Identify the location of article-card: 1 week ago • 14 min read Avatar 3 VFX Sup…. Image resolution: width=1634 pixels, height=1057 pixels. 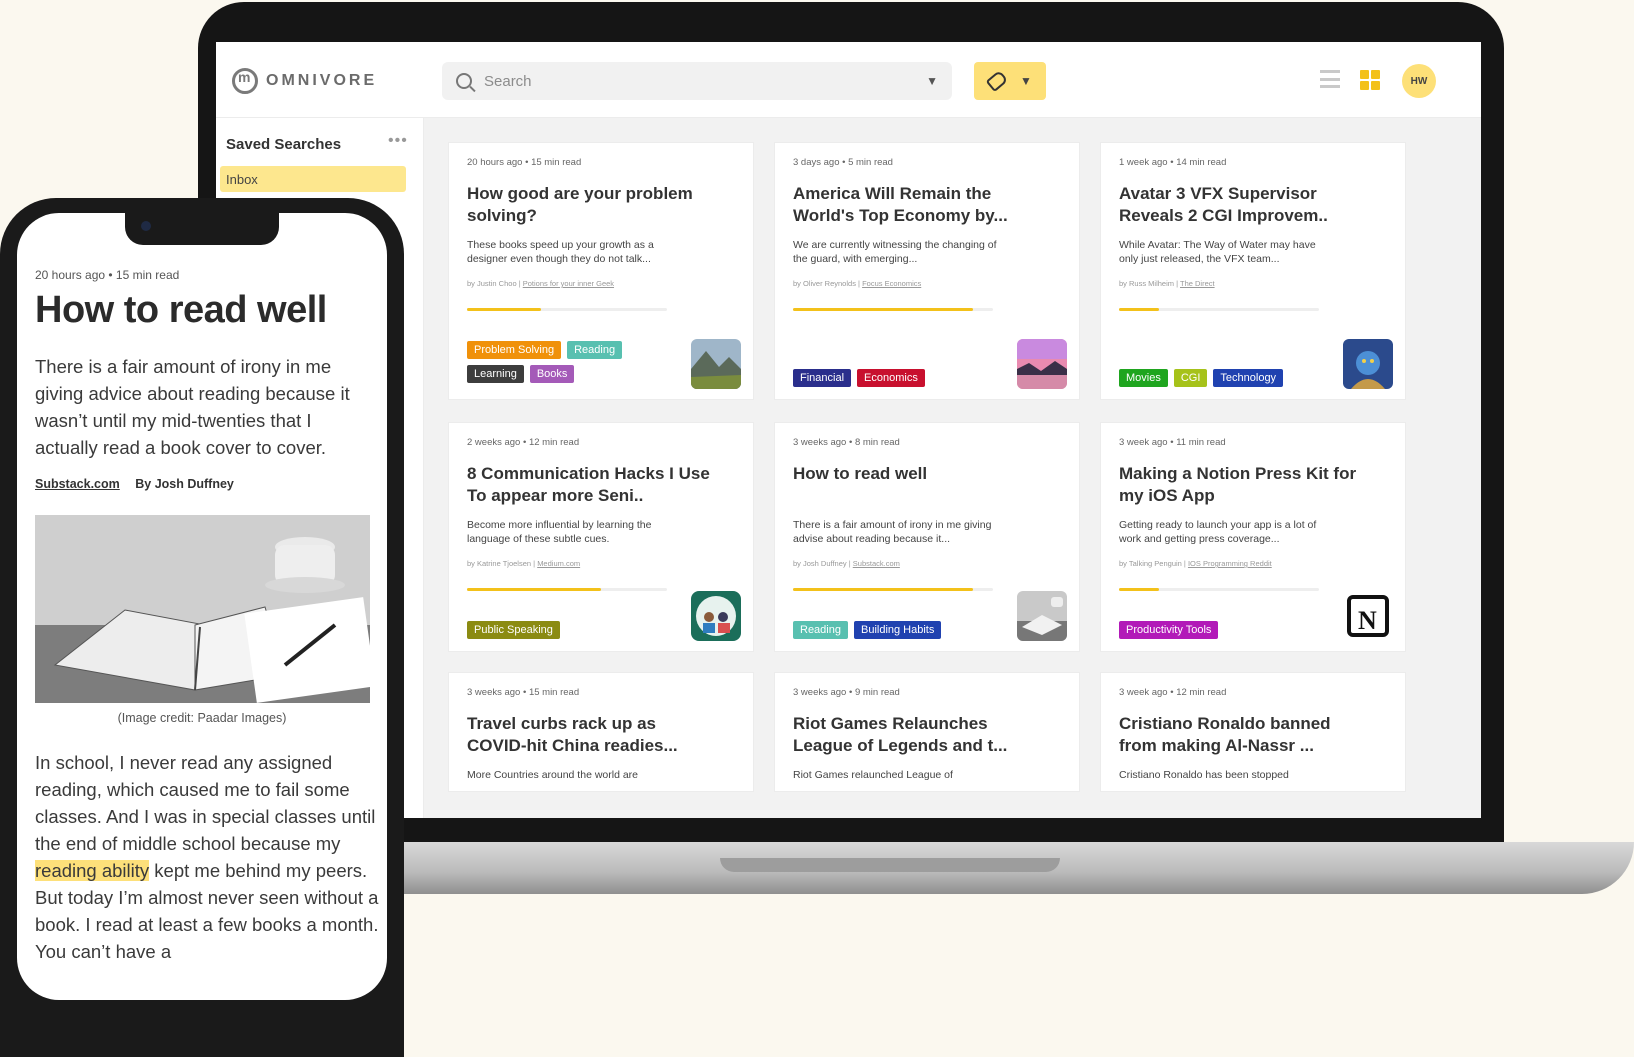
(1253, 271).